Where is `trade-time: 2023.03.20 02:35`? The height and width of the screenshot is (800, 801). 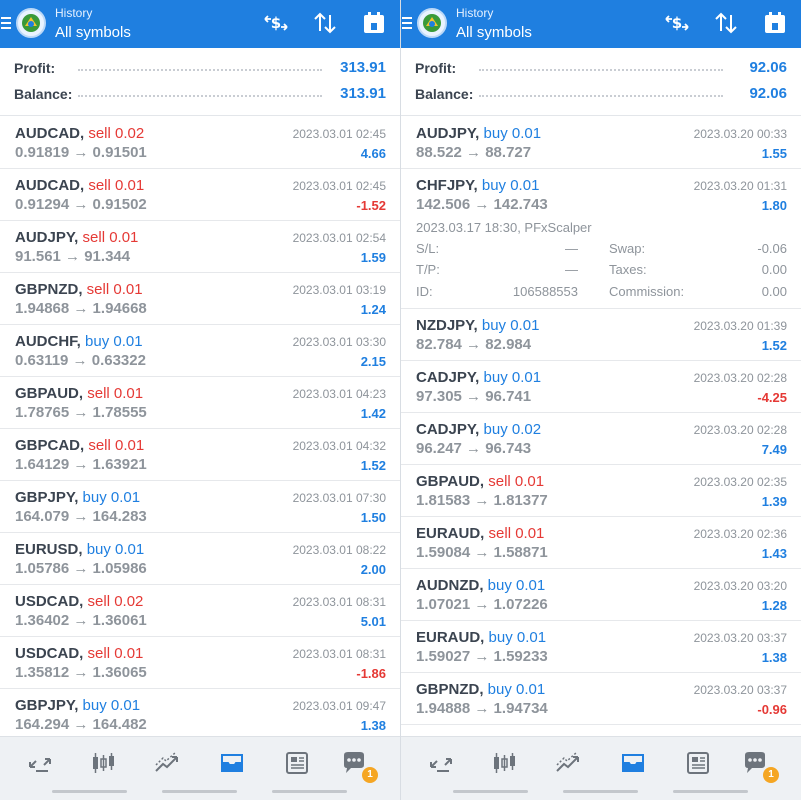 trade-time: 2023.03.20 02:35 is located at coordinates (740, 482).